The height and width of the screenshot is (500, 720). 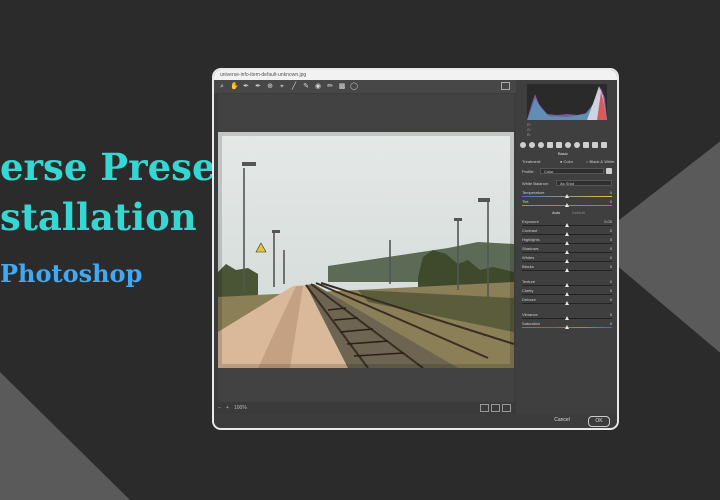 I want to click on treatment-color-radio: ● Color, so click(x=566, y=161).